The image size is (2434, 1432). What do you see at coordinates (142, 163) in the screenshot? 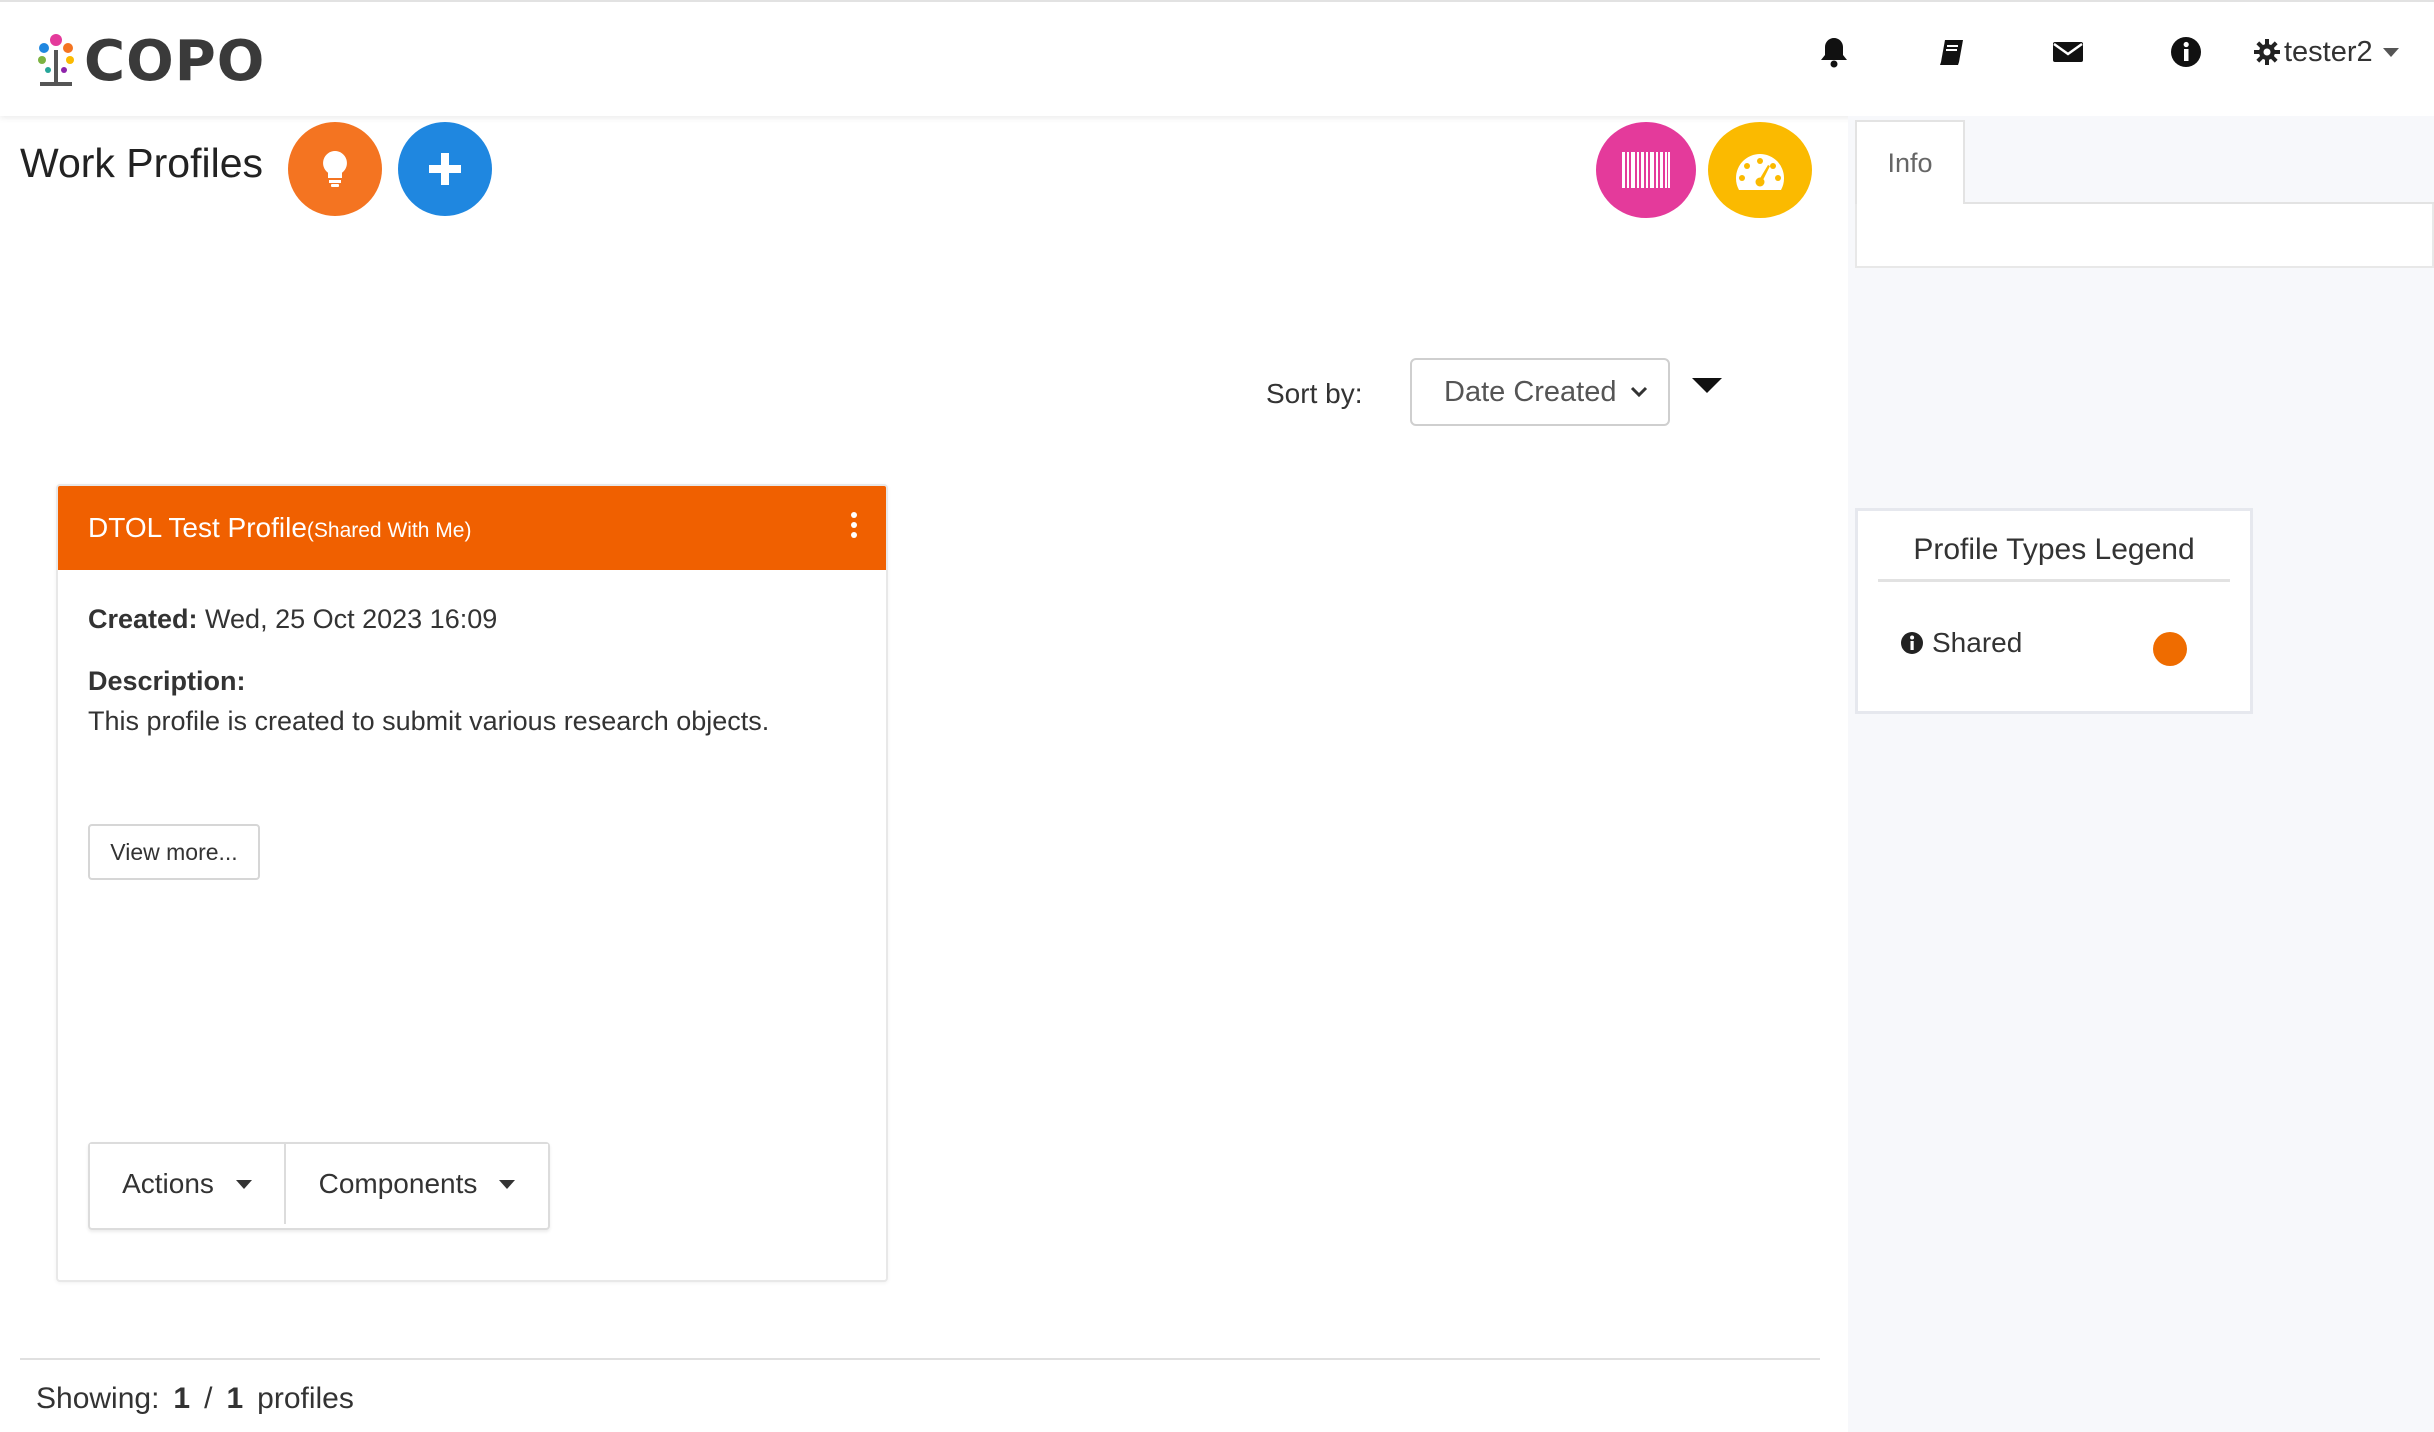
I see `page-title: Work Profiles` at bounding box center [142, 163].